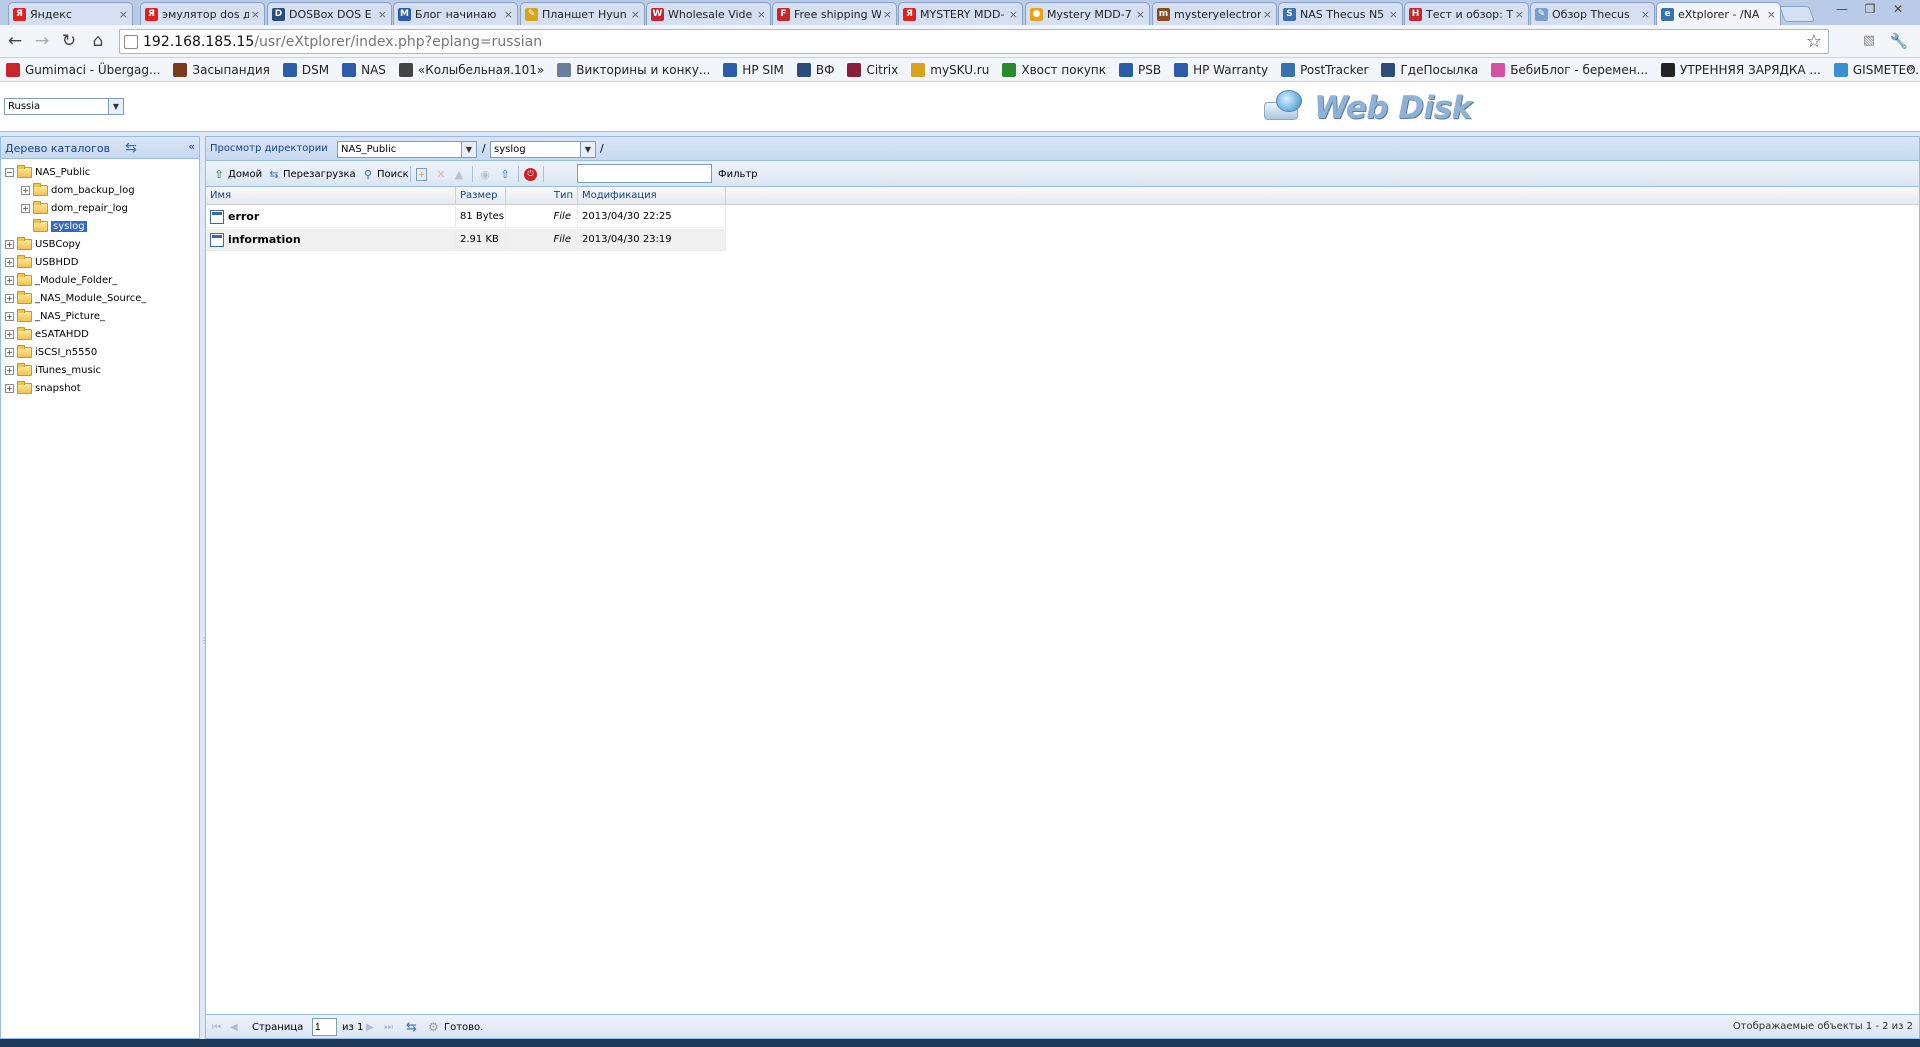  I want to click on column-size: Размер, so click(481, 196).